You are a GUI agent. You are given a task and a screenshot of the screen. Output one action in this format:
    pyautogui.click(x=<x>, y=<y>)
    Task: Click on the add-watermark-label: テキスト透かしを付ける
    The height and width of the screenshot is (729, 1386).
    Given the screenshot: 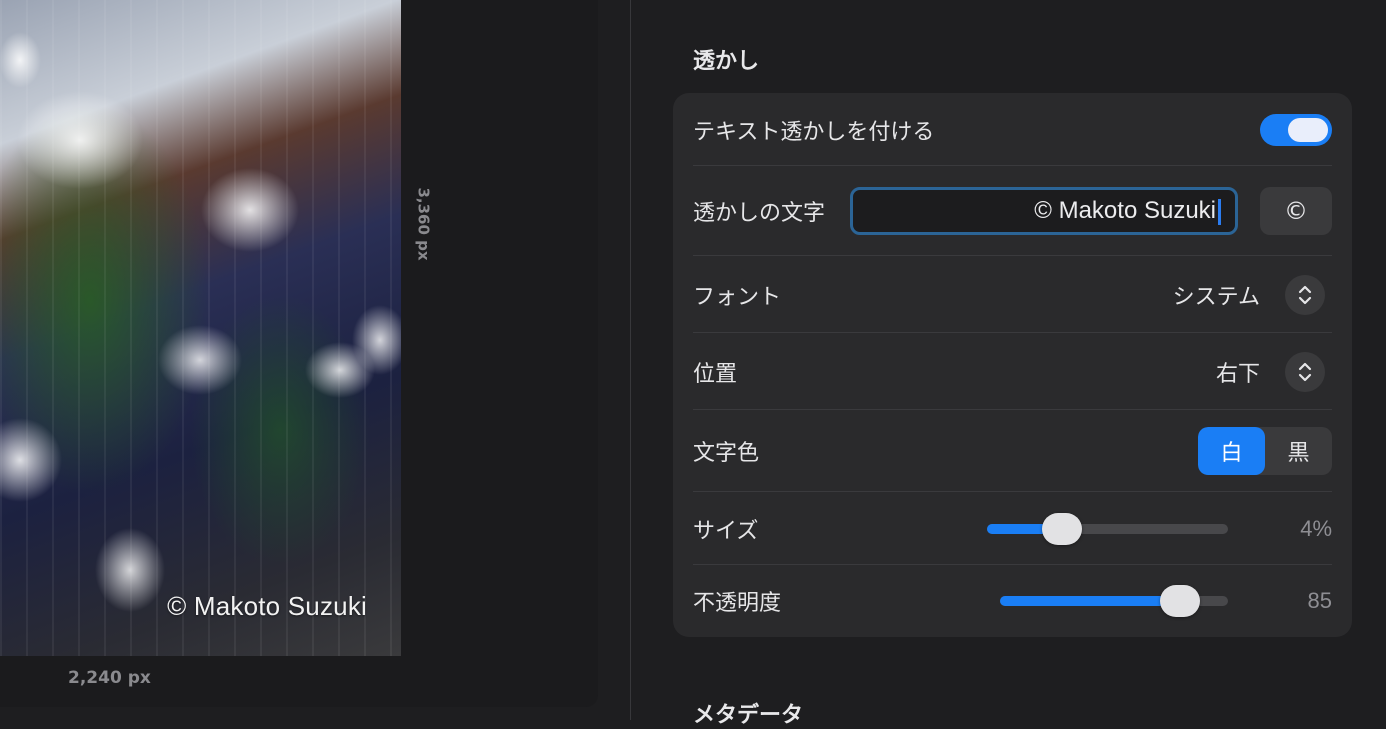 What is the action you would take?
    pyautogui.click(x=814, y=132)
    